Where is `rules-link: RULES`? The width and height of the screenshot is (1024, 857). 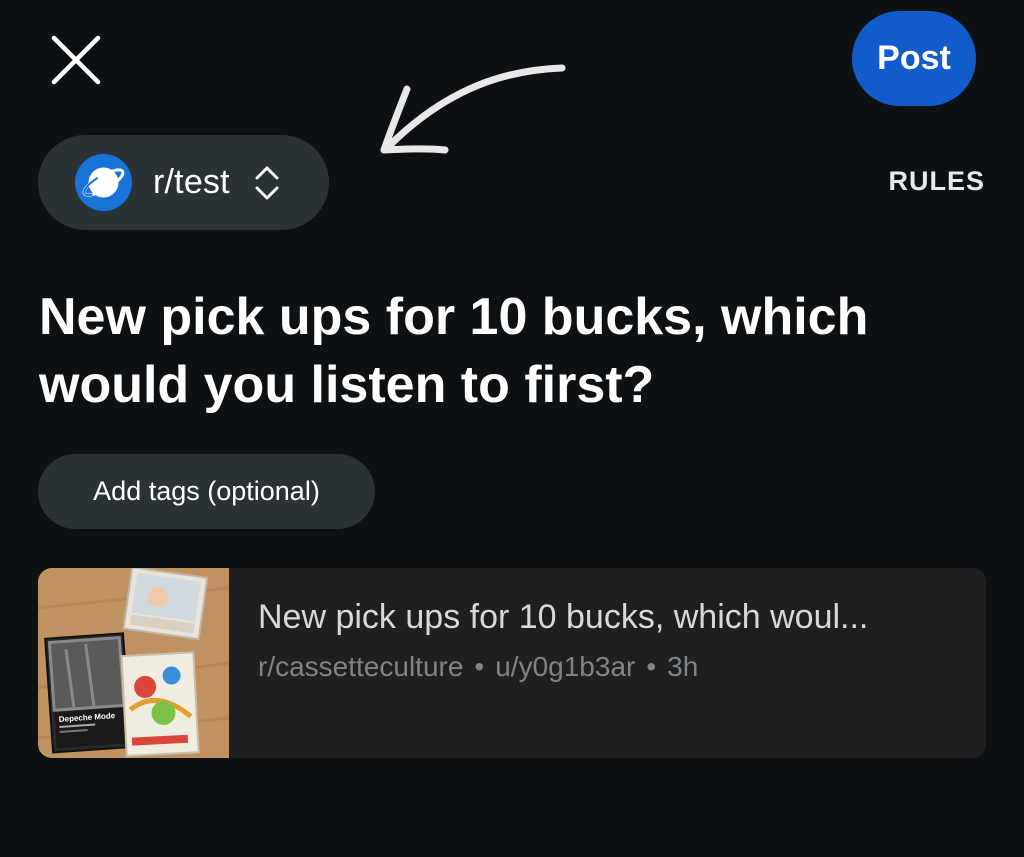 rules-link: RULES is located at coordinates (936, 181).